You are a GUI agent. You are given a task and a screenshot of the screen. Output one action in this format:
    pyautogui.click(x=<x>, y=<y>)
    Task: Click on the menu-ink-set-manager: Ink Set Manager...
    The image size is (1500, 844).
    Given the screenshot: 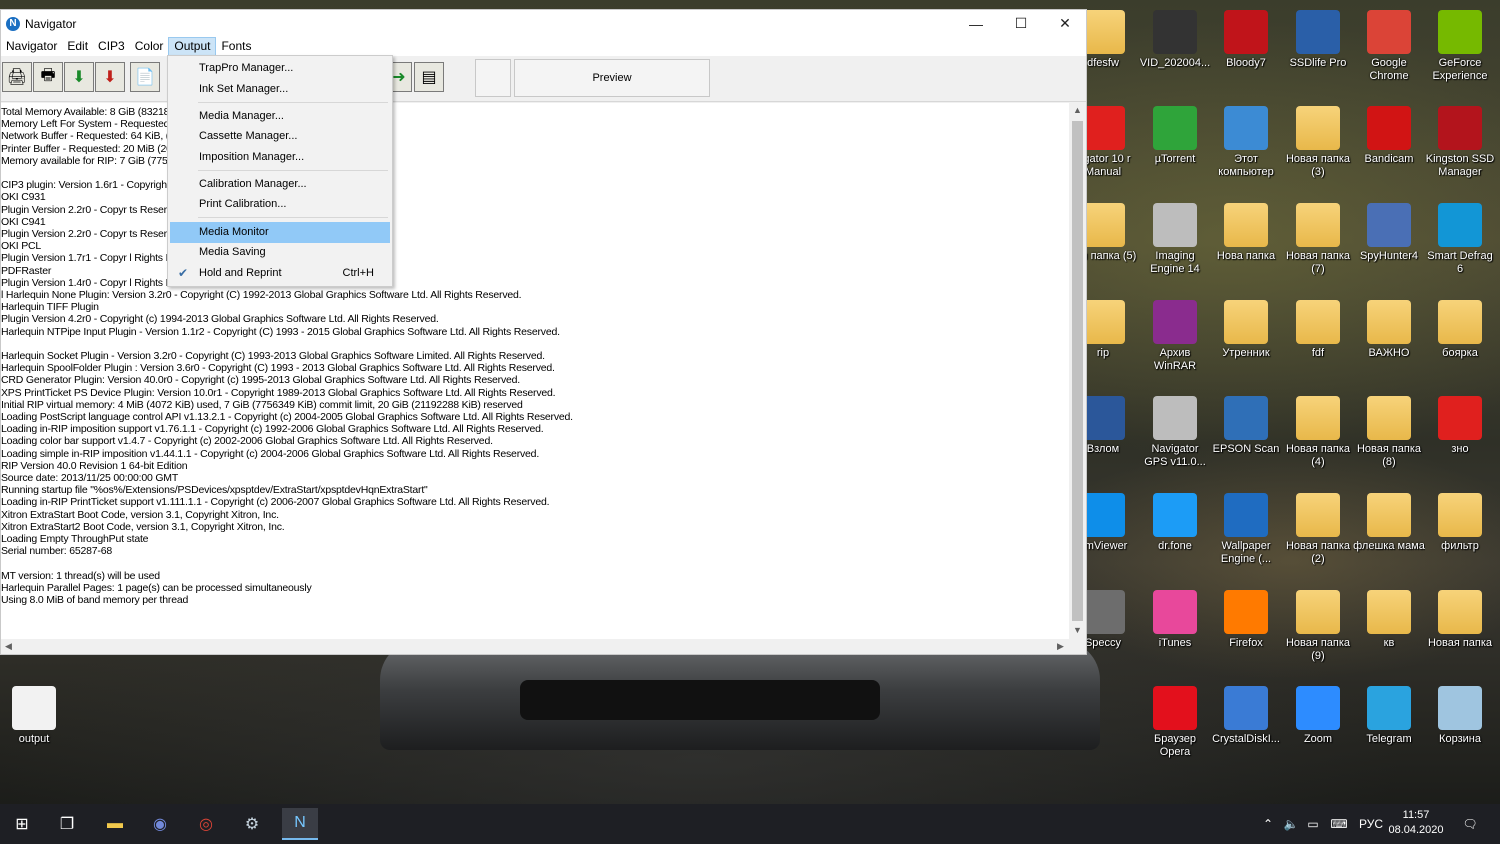 What is the action you would take?
    pyautogui.click(x=280, y=89)
    